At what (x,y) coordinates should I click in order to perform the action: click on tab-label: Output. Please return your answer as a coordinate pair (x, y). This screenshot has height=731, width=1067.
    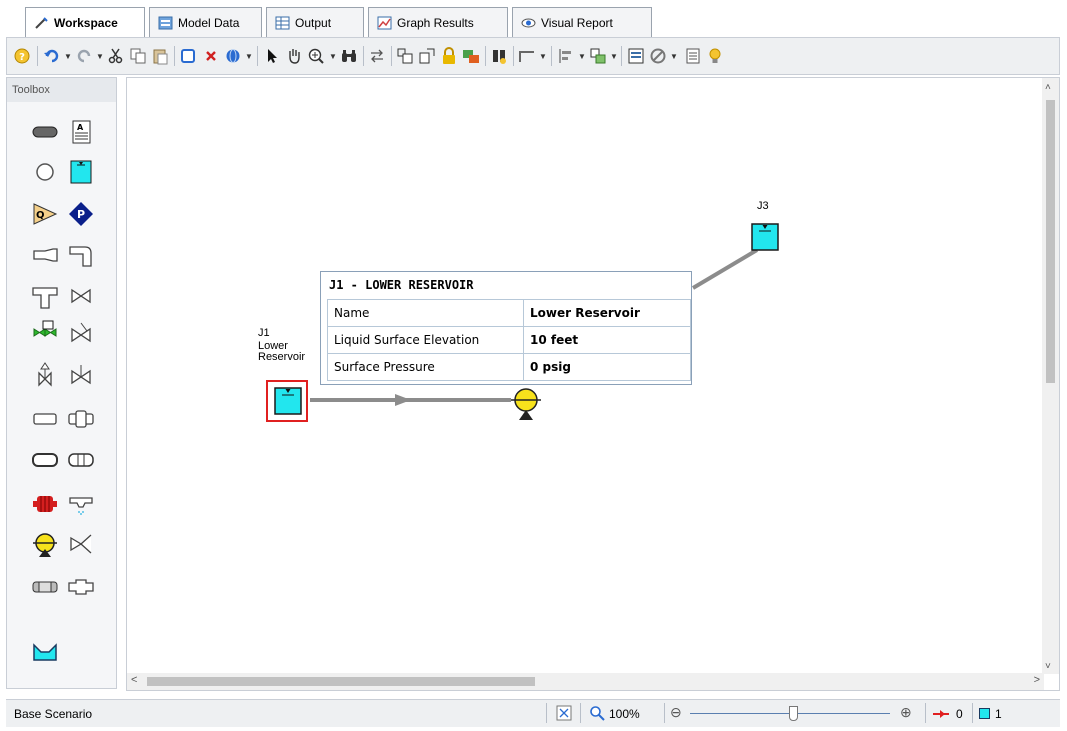
    Looking at the image, I should click on (313, 22).